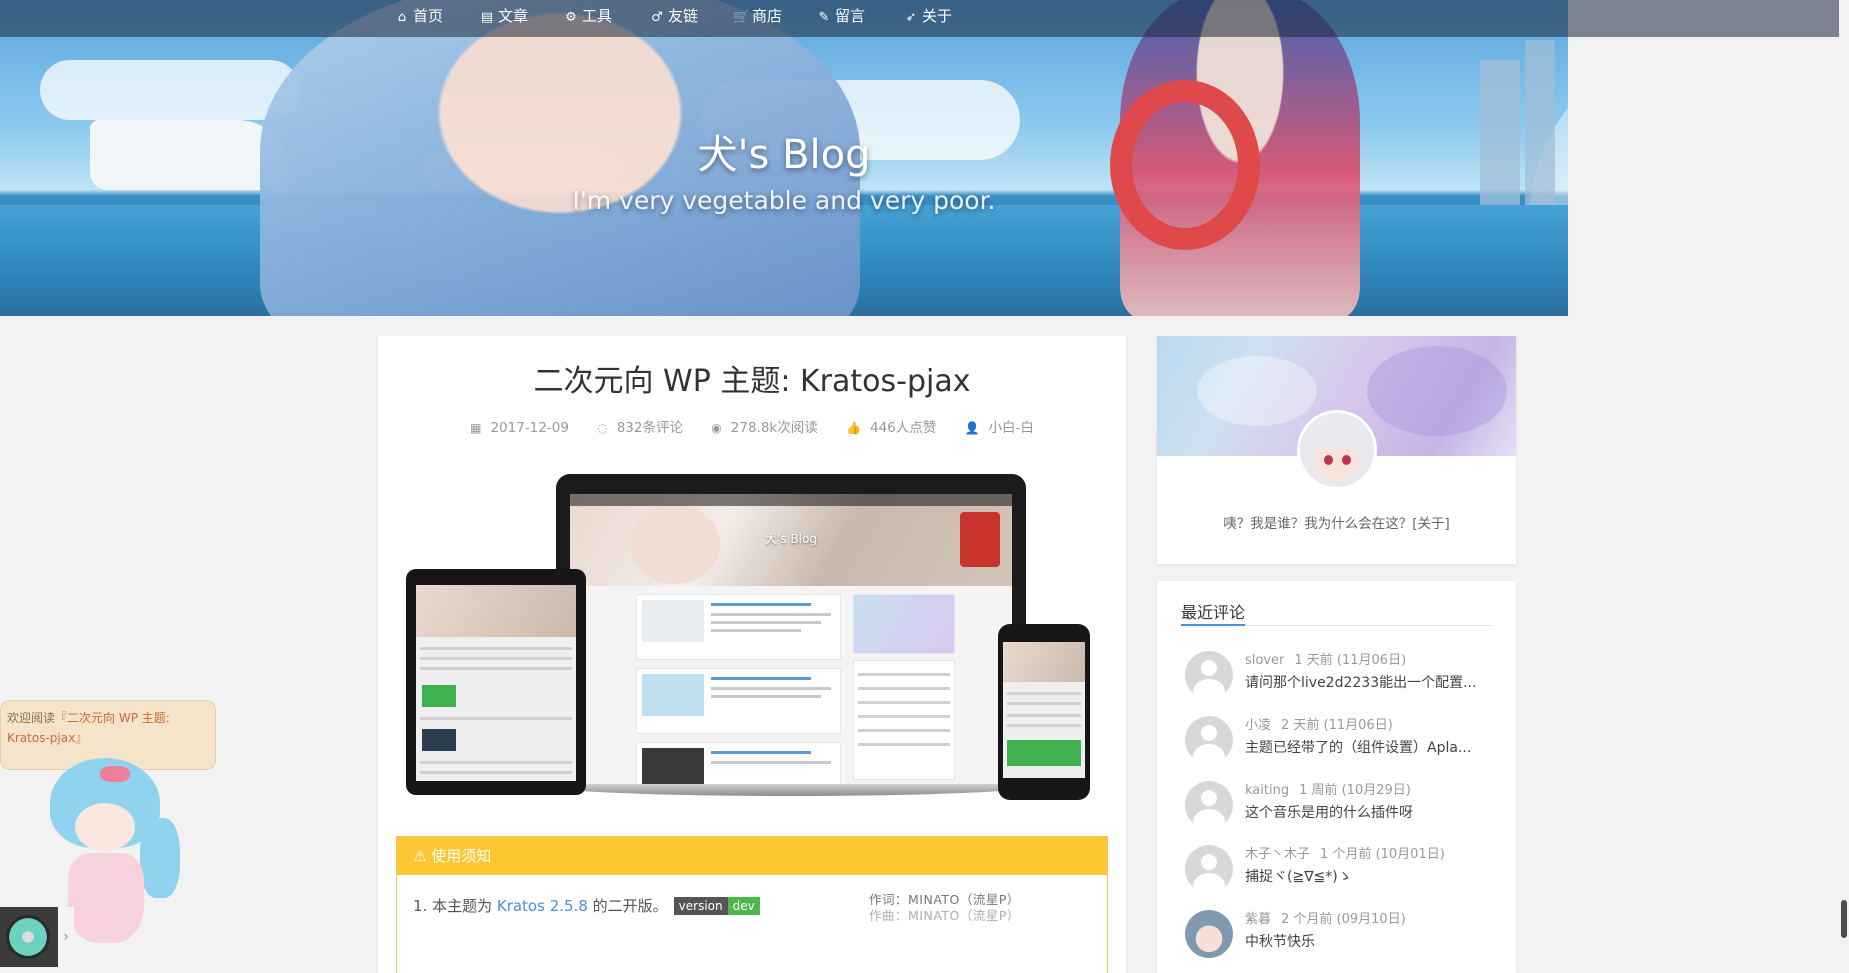  What do you see at coordinates (496, 682) in the screenshot?
I see `tablet-mockup` at bounding box center [496, 682].